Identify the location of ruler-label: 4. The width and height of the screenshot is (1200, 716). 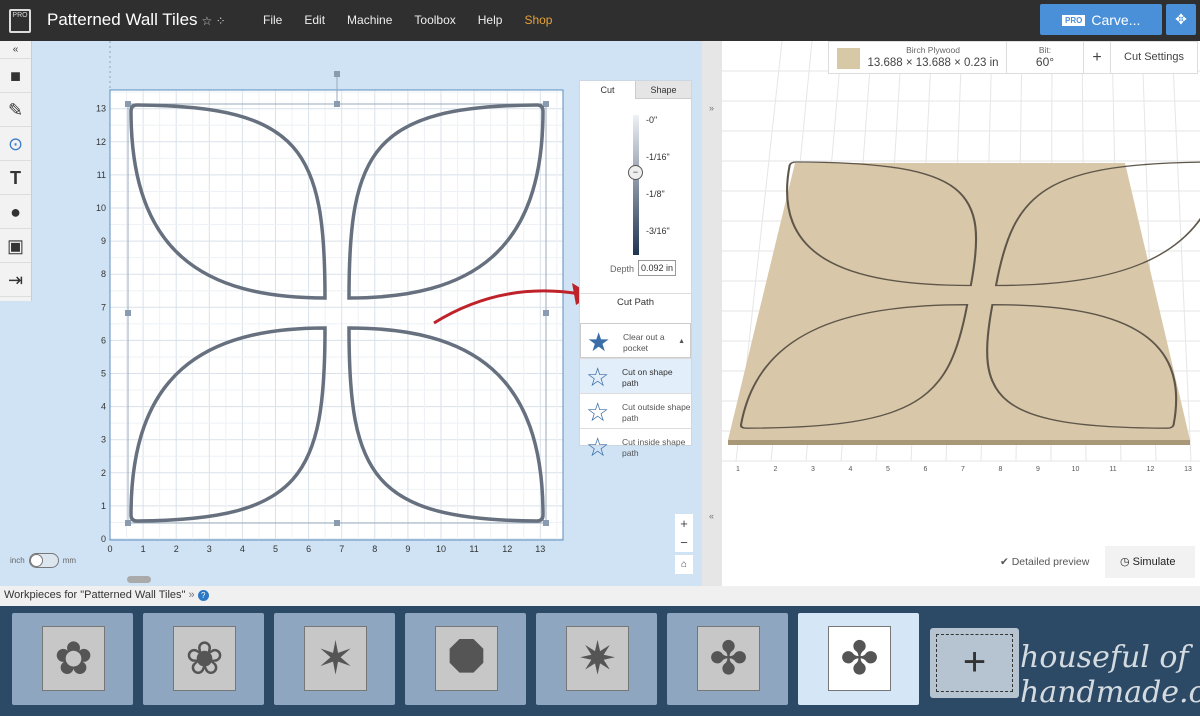
(851, 469).